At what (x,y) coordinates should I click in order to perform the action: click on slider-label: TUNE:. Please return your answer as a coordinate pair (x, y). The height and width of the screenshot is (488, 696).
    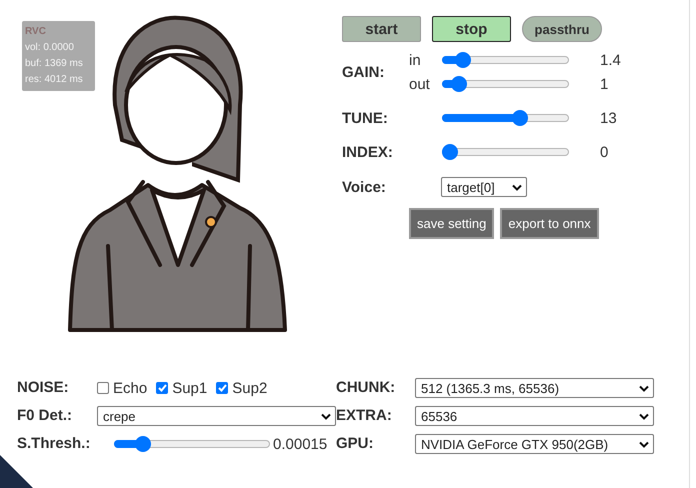
    Looking at the image, I should click on (365, 118).